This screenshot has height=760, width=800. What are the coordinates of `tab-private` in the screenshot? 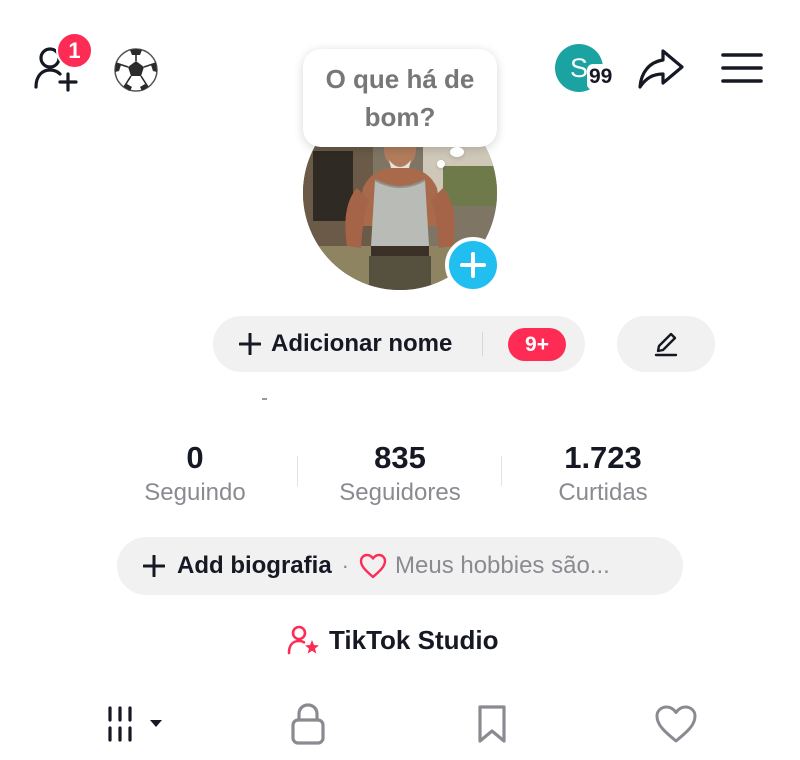 It's located at (308, 724).